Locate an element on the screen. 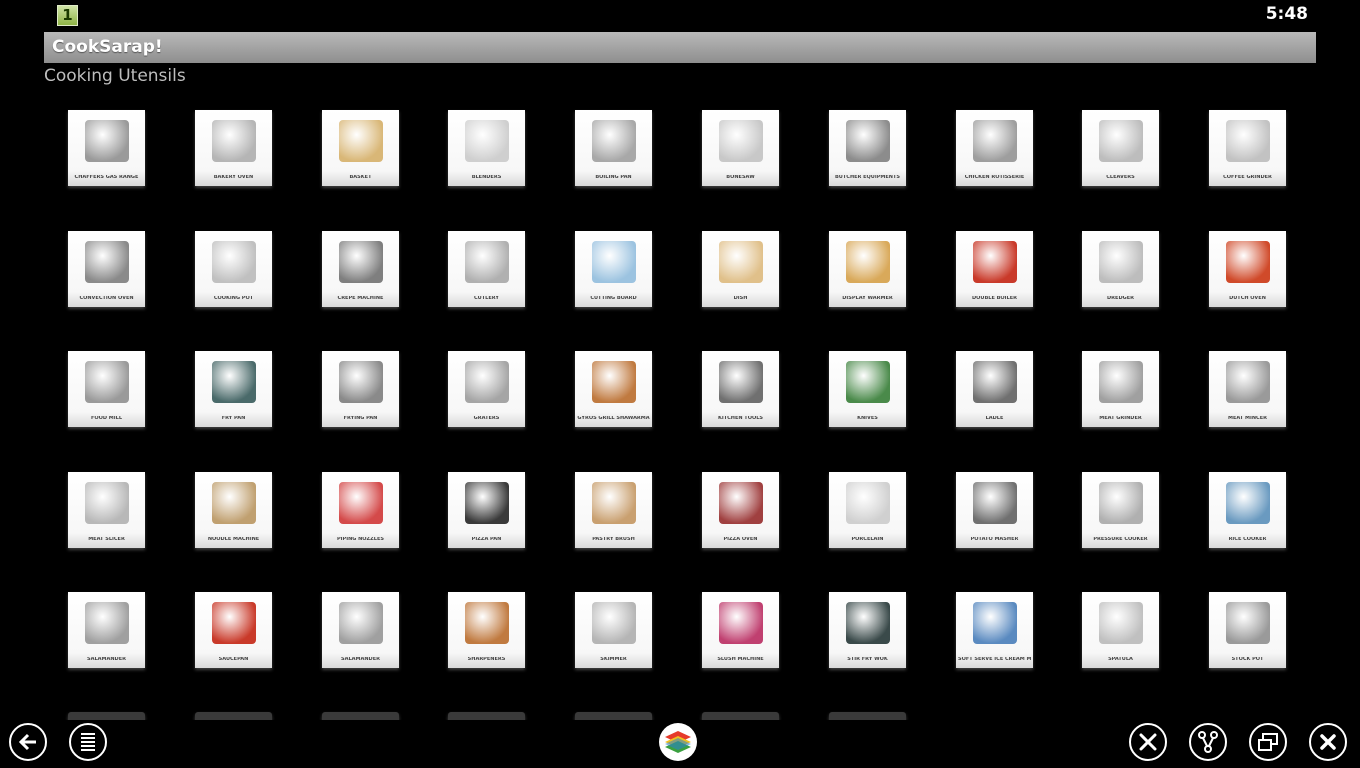 The width and height of the screenshot is (1360, 768). utensil-tile: BOILING PAN is located at coordinates (613, 148).